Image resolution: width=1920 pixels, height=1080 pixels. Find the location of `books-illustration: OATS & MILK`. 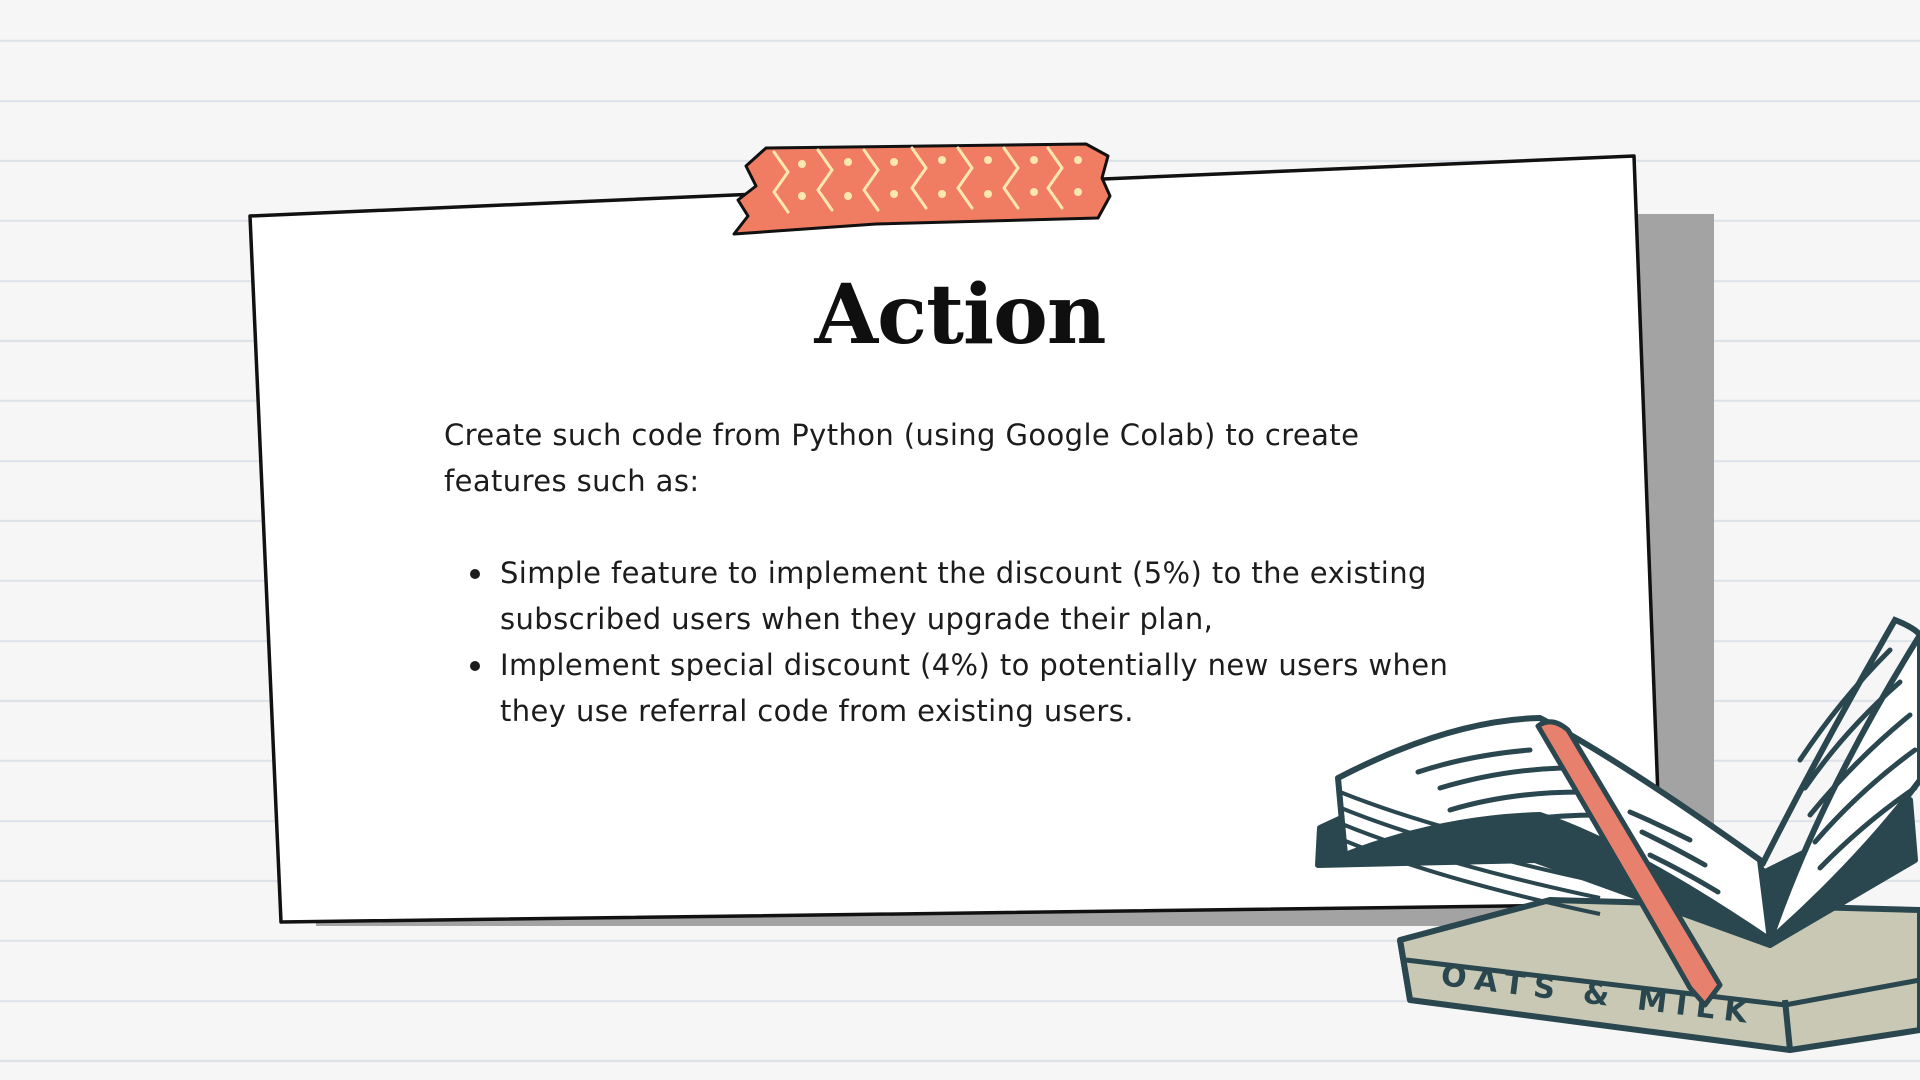

books-illustration: OATS & MILK is located at coordinates (1617, 834).